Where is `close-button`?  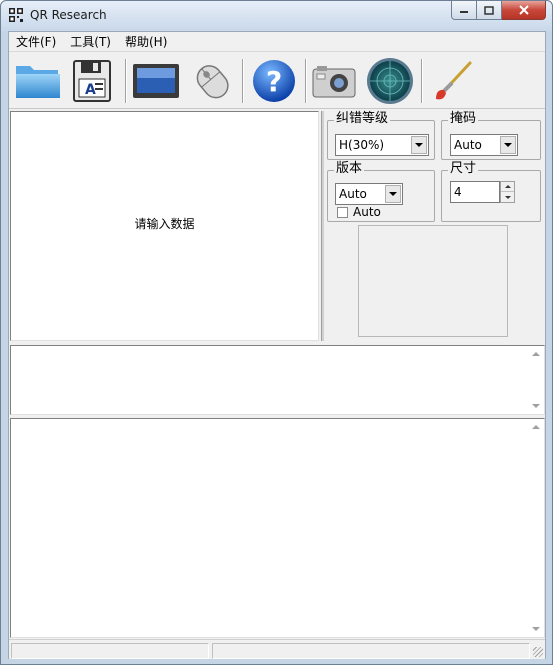 close-button is located at coordinates (524, 10).